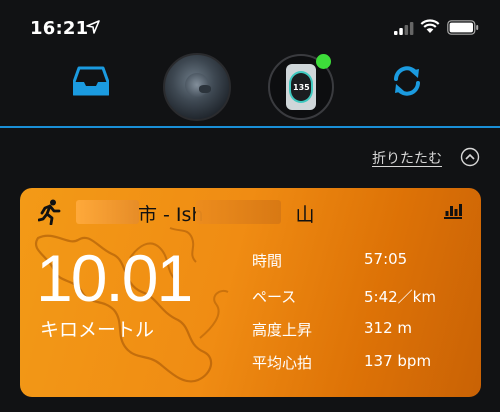  What do you see at coordinates (267, 261) in the screenshot?
I see `stat-label-time: 時間` at bounding box center [267, 261].